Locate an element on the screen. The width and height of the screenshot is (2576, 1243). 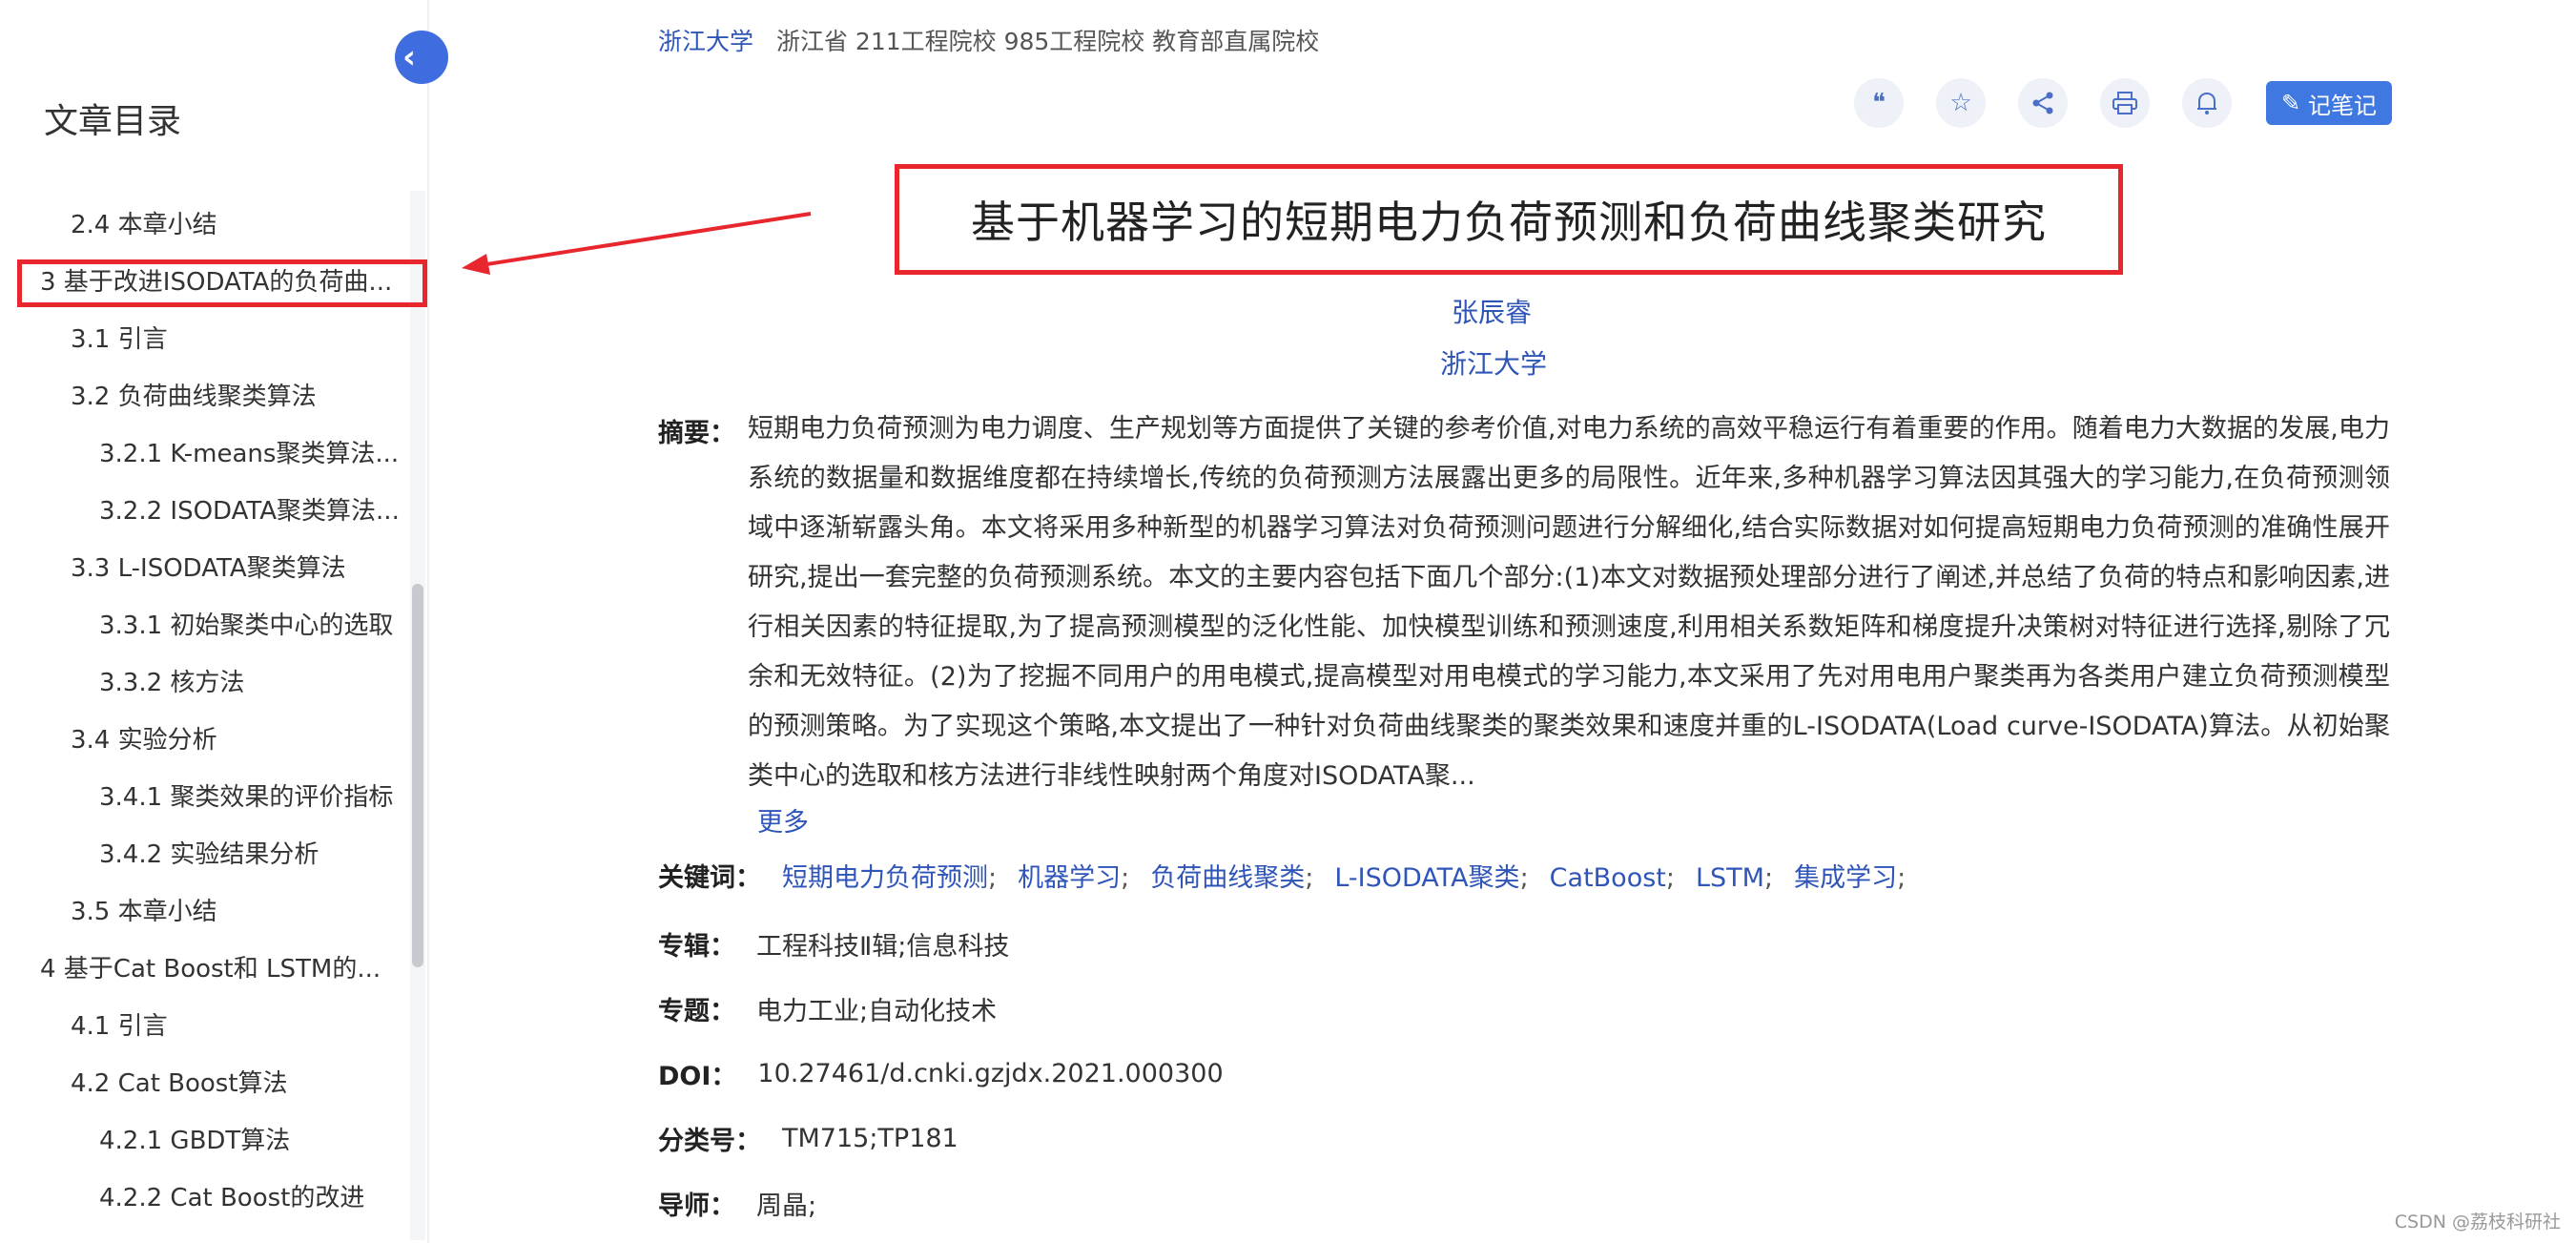
article-toolbar: ❝ ☆ ✎ 记笔记 is located at coordinates (2123, 103).